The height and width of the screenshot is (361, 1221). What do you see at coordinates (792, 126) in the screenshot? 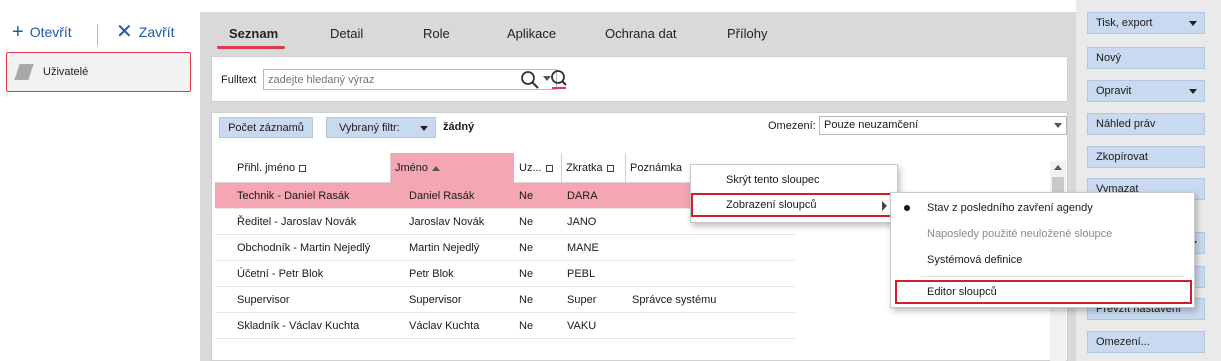
I see `restriction-label: Omezení:` at bounding box center [792, 126].